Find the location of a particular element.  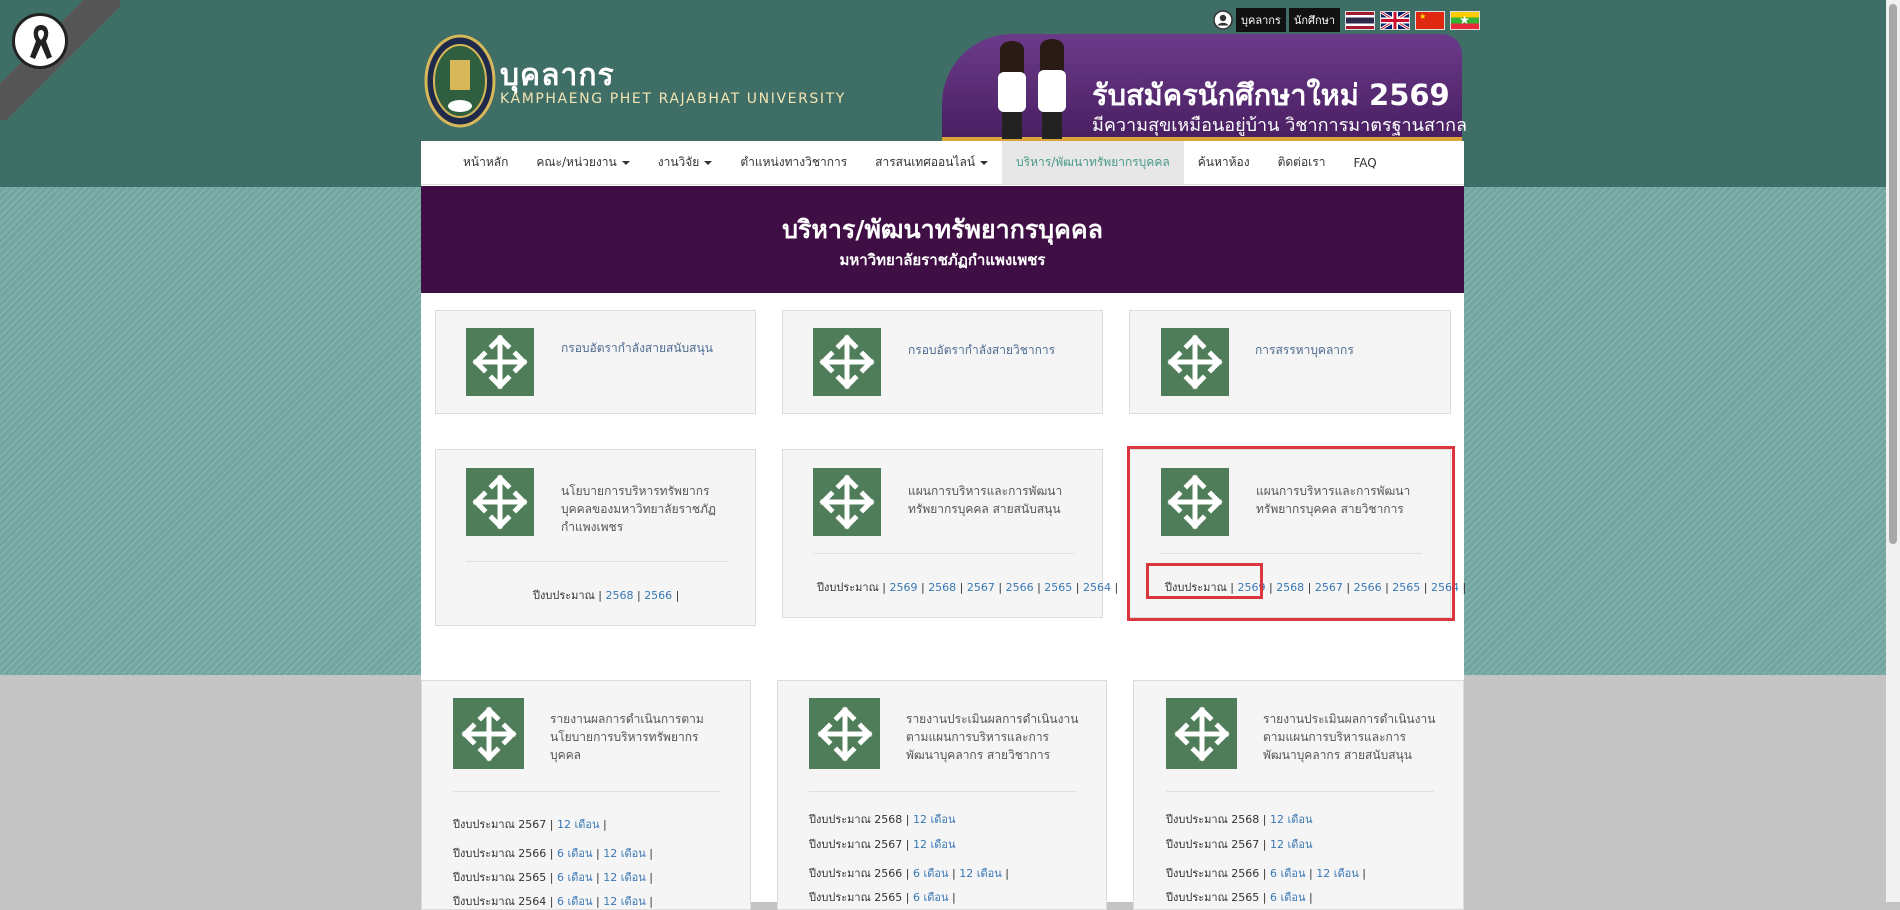

uk-flag-icon is located at coordinates (1395, 20).